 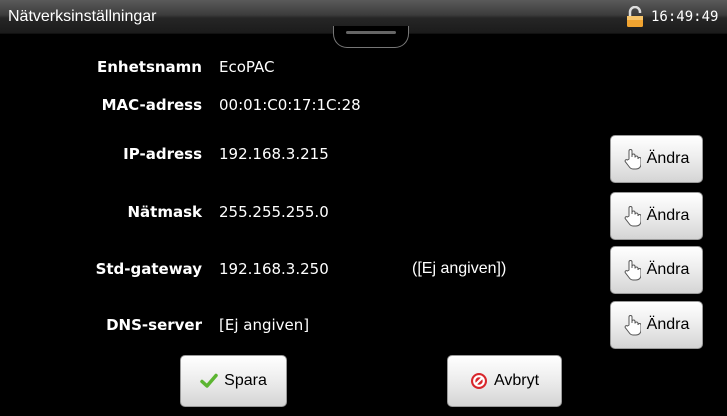 I want to click on clock: 16:49:49, so click(x=685, y=17).